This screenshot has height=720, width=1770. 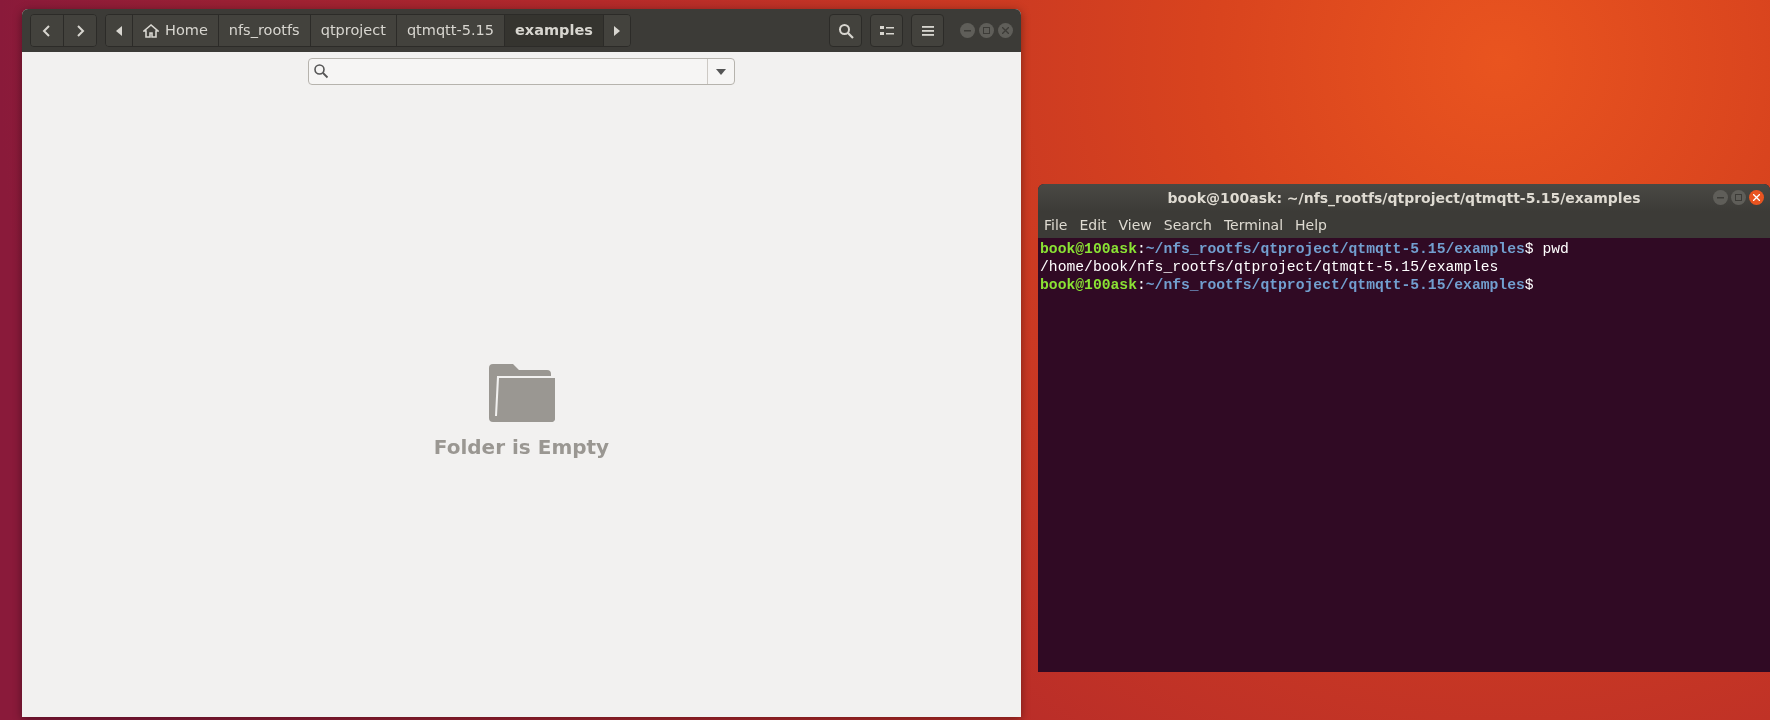 I want to click on breadcrumb-button: examples, so click(x=554, y=30).